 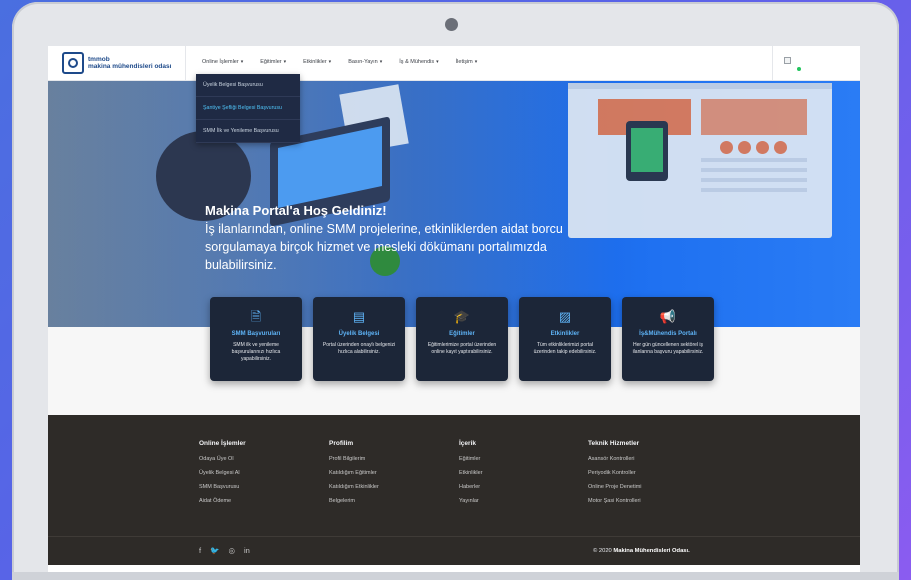 I want to click on footer-link: Katıldığım Etkinlikler, so click(x=389, y=487).